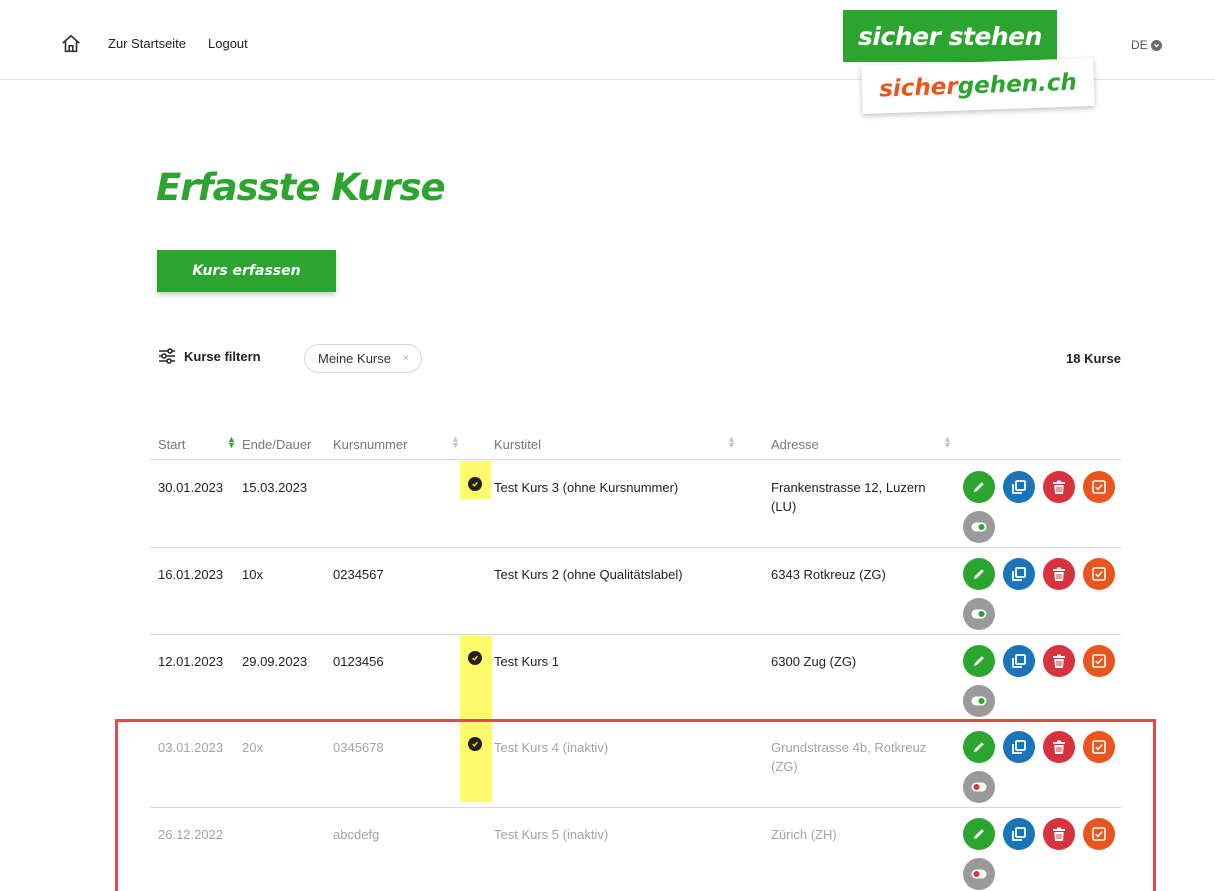 This screenshot has height=891, width=1215. I want to click on cell-course-title: Test Kurs 2 (ohne Qualitätslabel), so click(588, 574).